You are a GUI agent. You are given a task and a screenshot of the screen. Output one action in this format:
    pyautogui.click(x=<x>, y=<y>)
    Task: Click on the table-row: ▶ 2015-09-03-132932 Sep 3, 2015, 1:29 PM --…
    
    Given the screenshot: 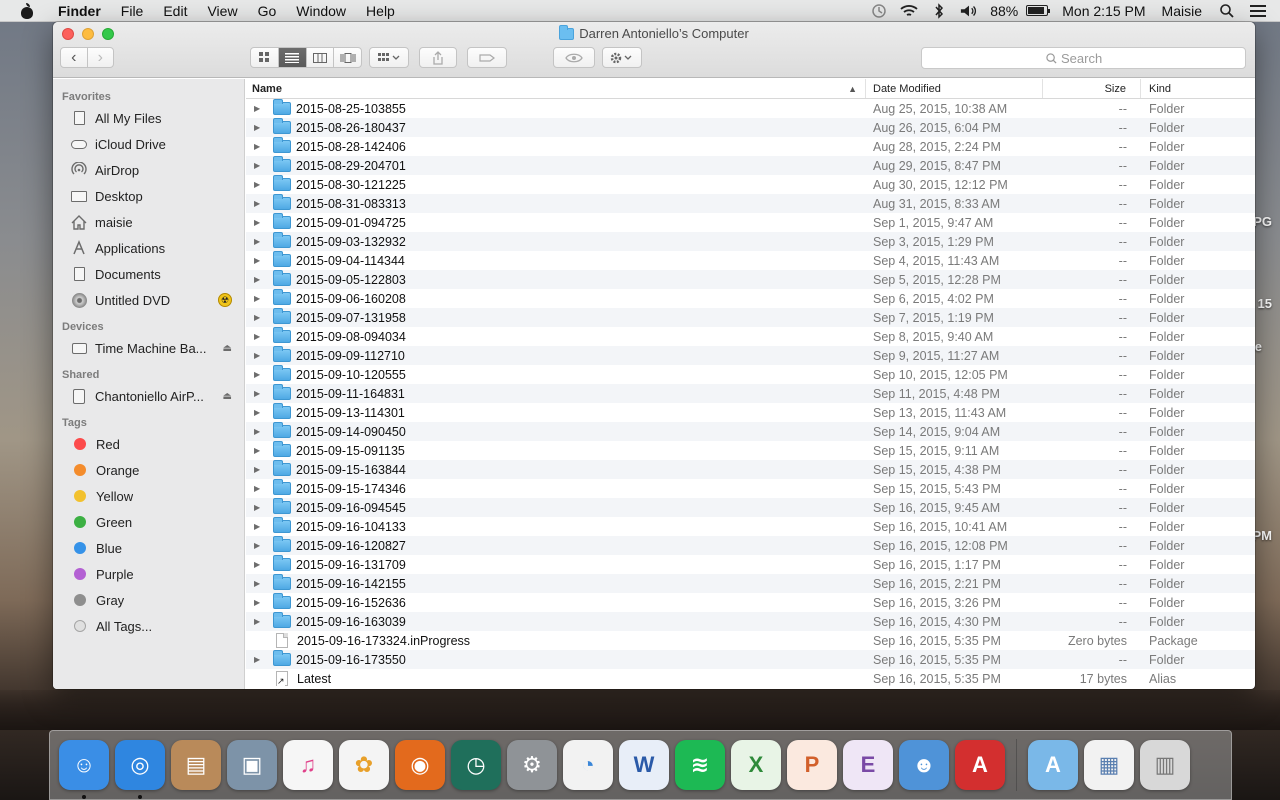 What is the action you would take?
    pyautogui.click(x=750, y=241)
    